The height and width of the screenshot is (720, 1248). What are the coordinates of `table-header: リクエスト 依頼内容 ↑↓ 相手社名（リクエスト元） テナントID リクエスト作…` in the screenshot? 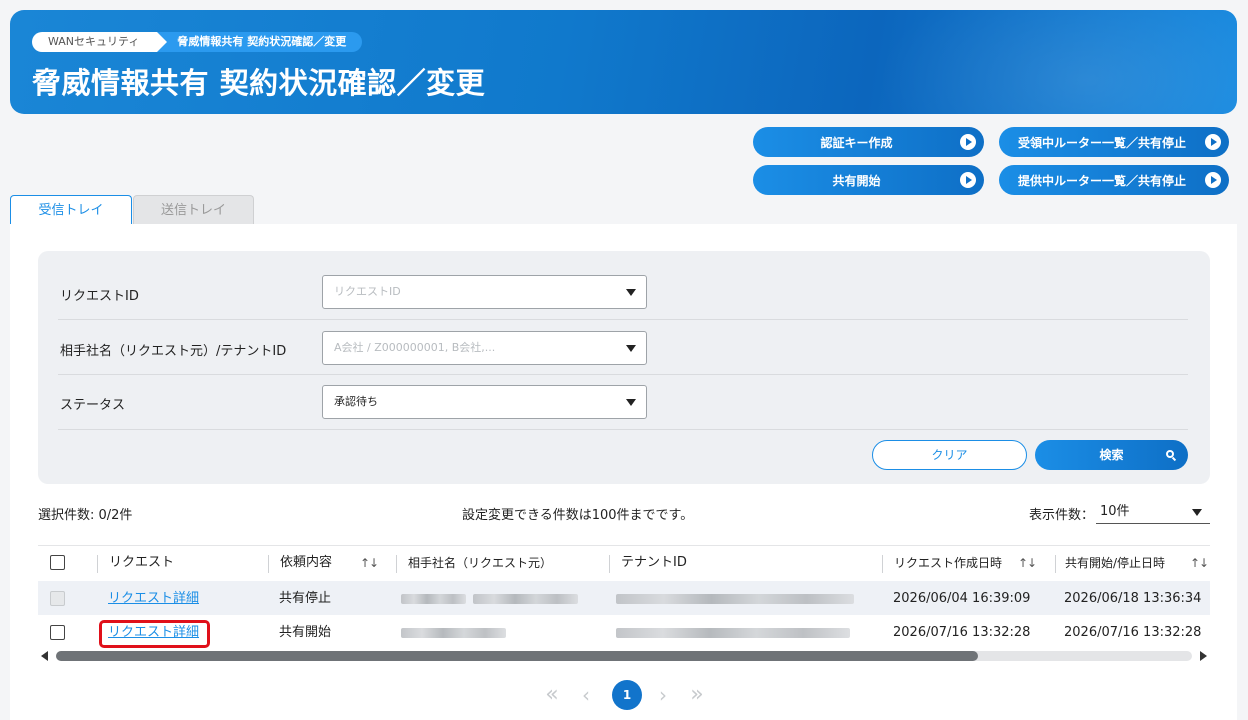 It's located at (624, 563).